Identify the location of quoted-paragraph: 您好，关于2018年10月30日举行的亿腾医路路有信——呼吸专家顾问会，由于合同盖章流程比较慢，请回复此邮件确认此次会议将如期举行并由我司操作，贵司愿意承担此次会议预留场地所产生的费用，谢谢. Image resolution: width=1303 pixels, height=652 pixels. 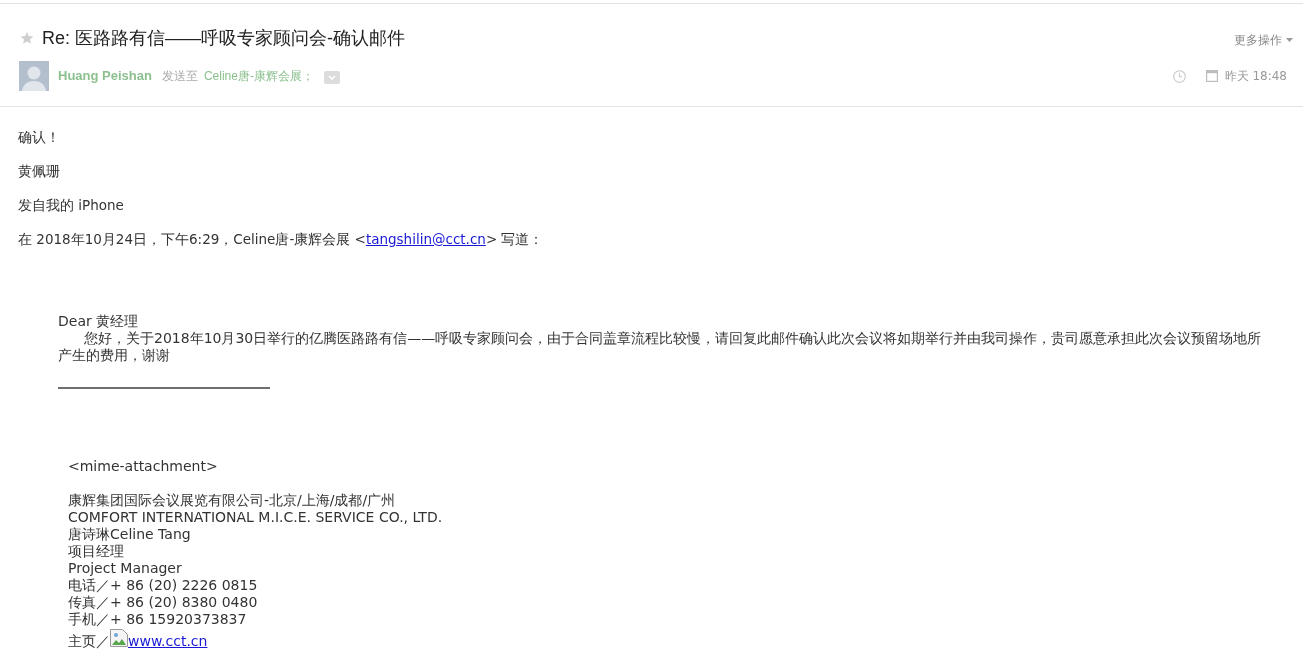
(660, 347).